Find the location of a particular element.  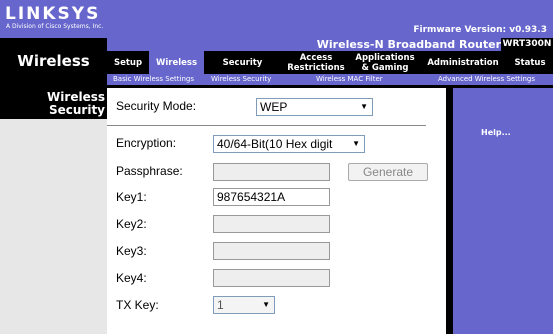

key1-label: Key1: is located at coordinates (131, 197).